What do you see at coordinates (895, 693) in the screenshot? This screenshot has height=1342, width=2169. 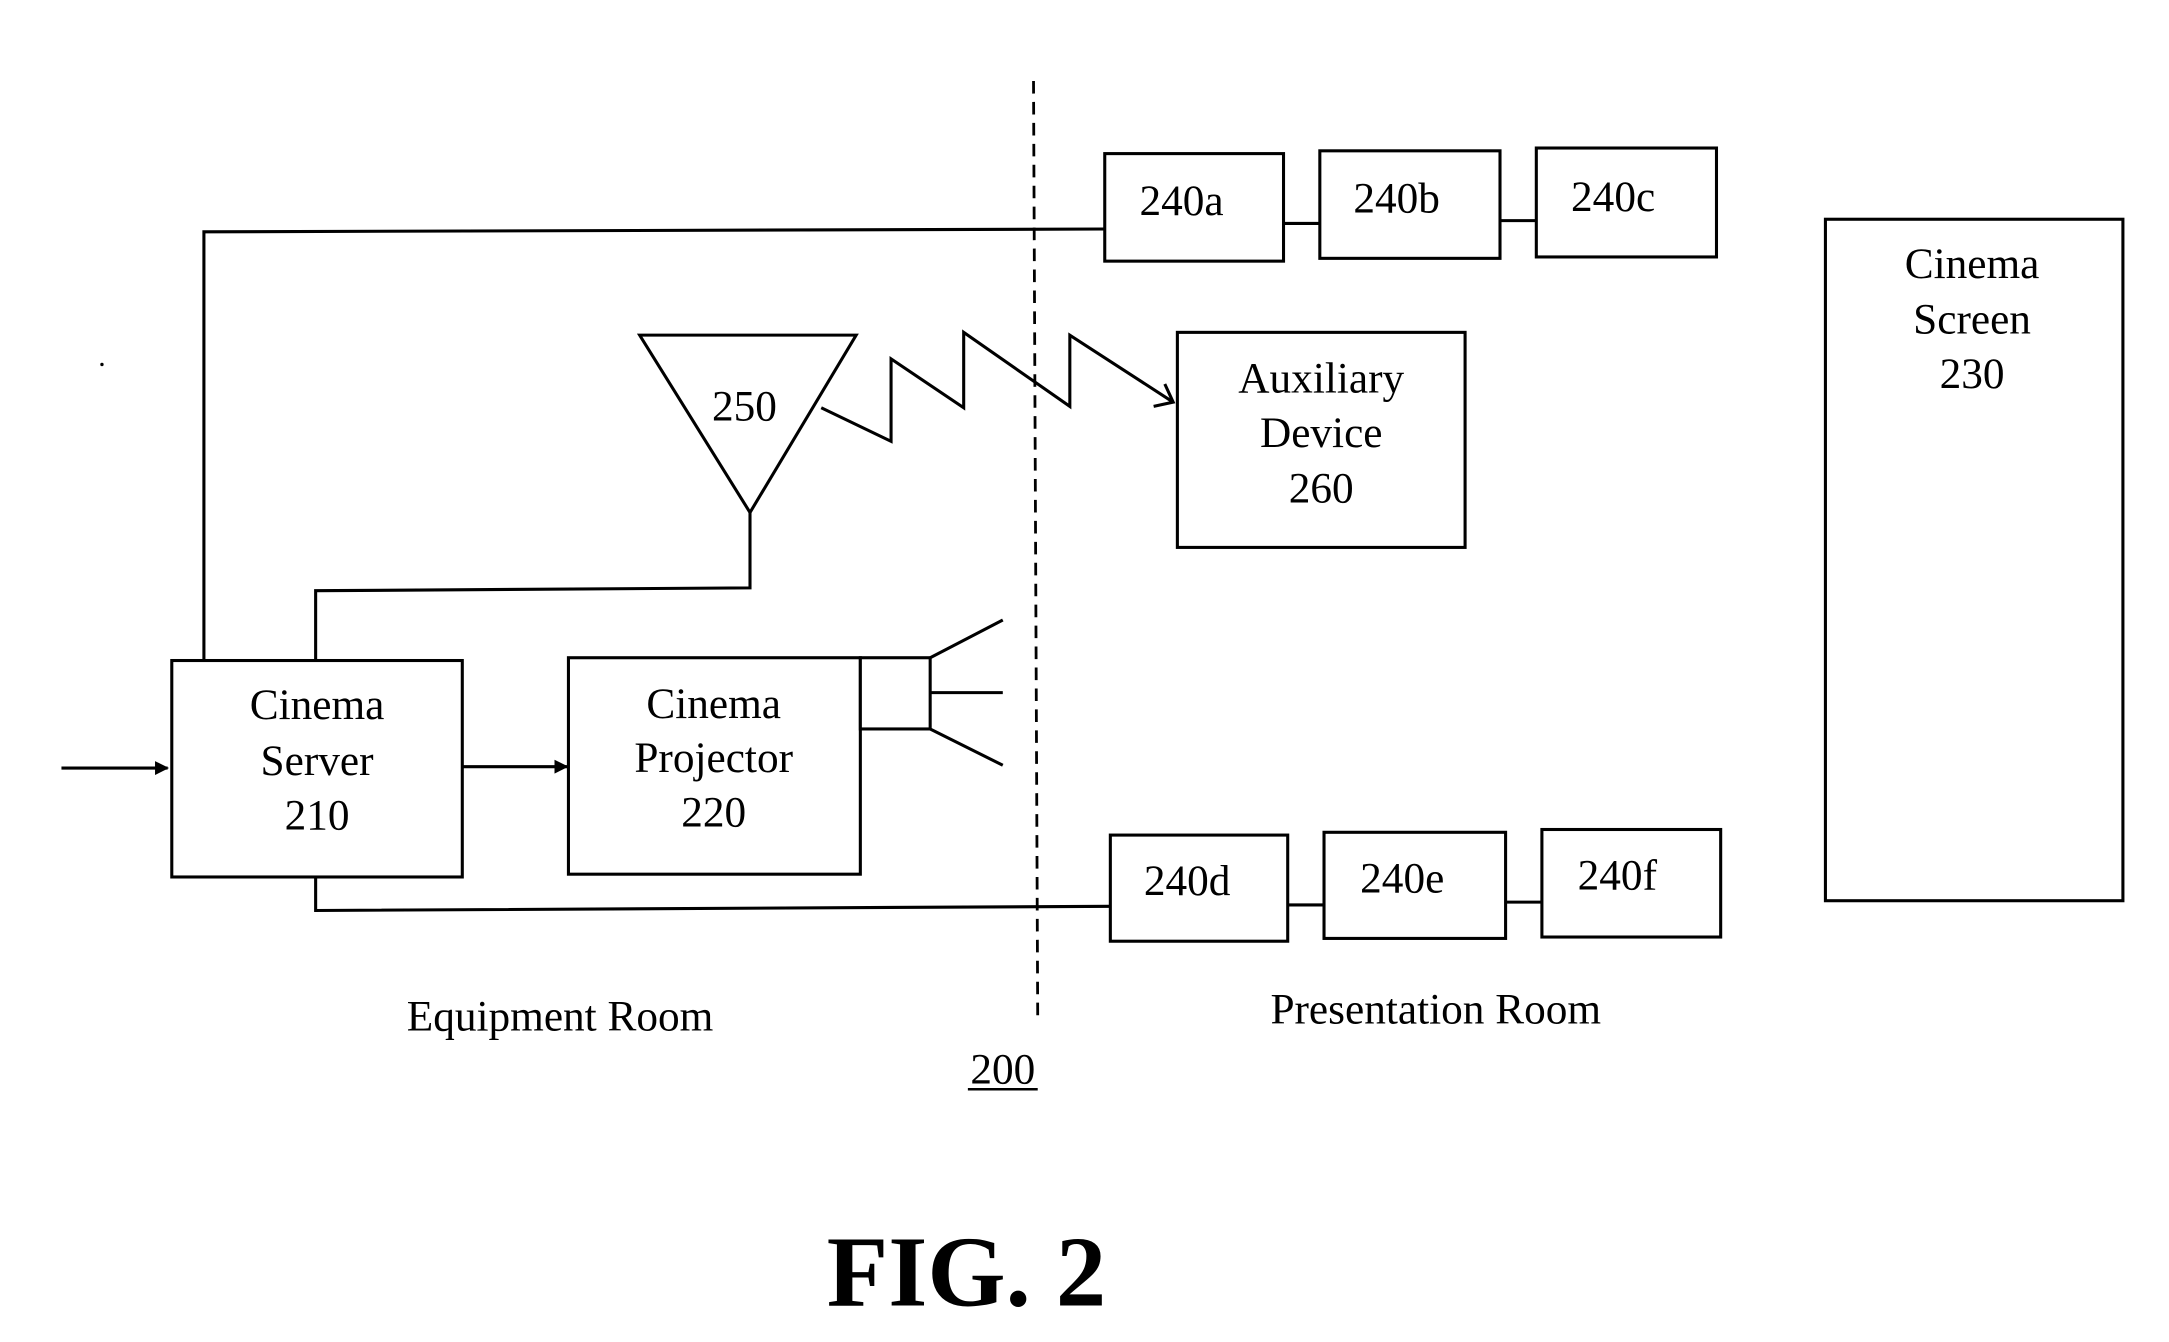 I see `projector-lens-icon` at bounding box center [895, 693].